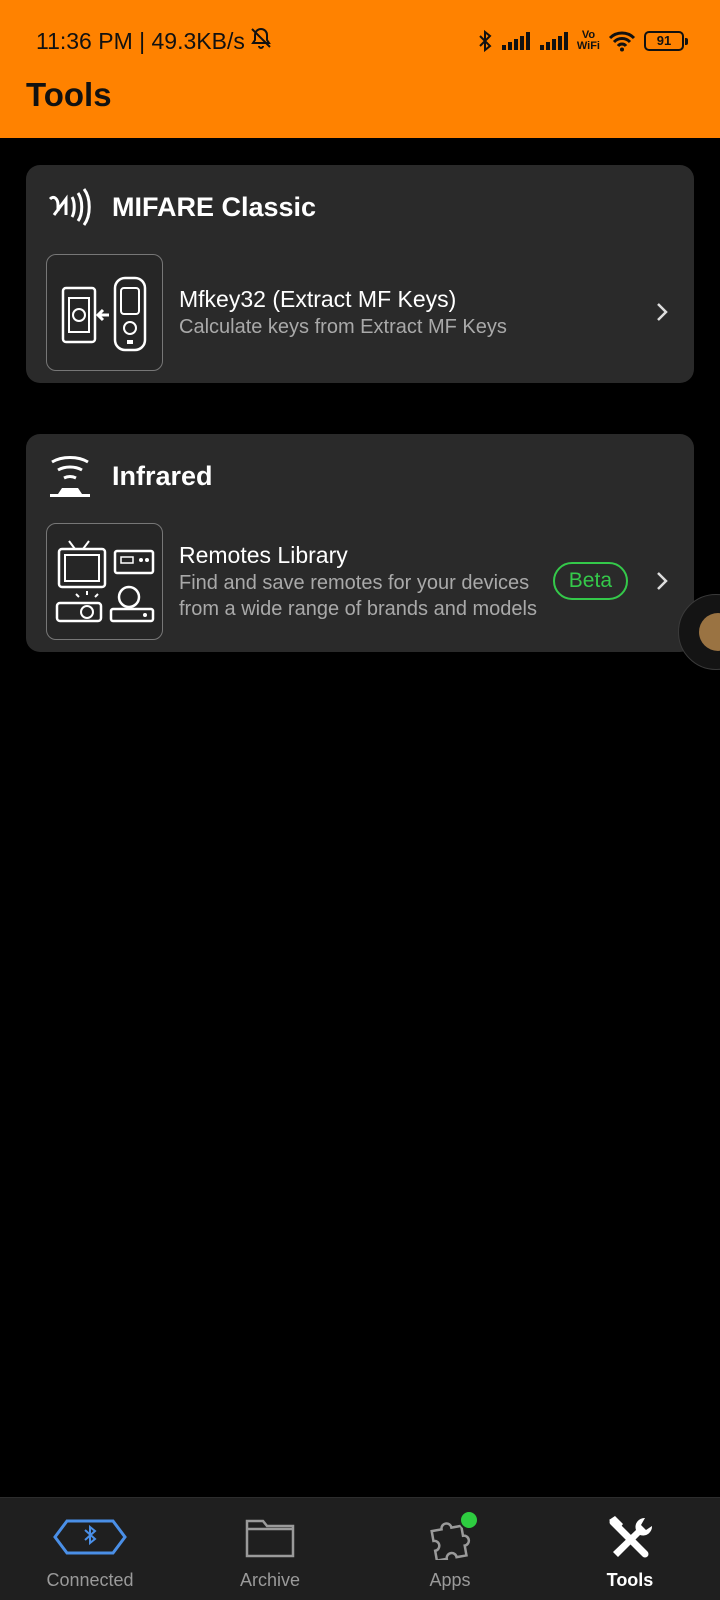  I want to click on section-header: Infrared, so click(129, 476).